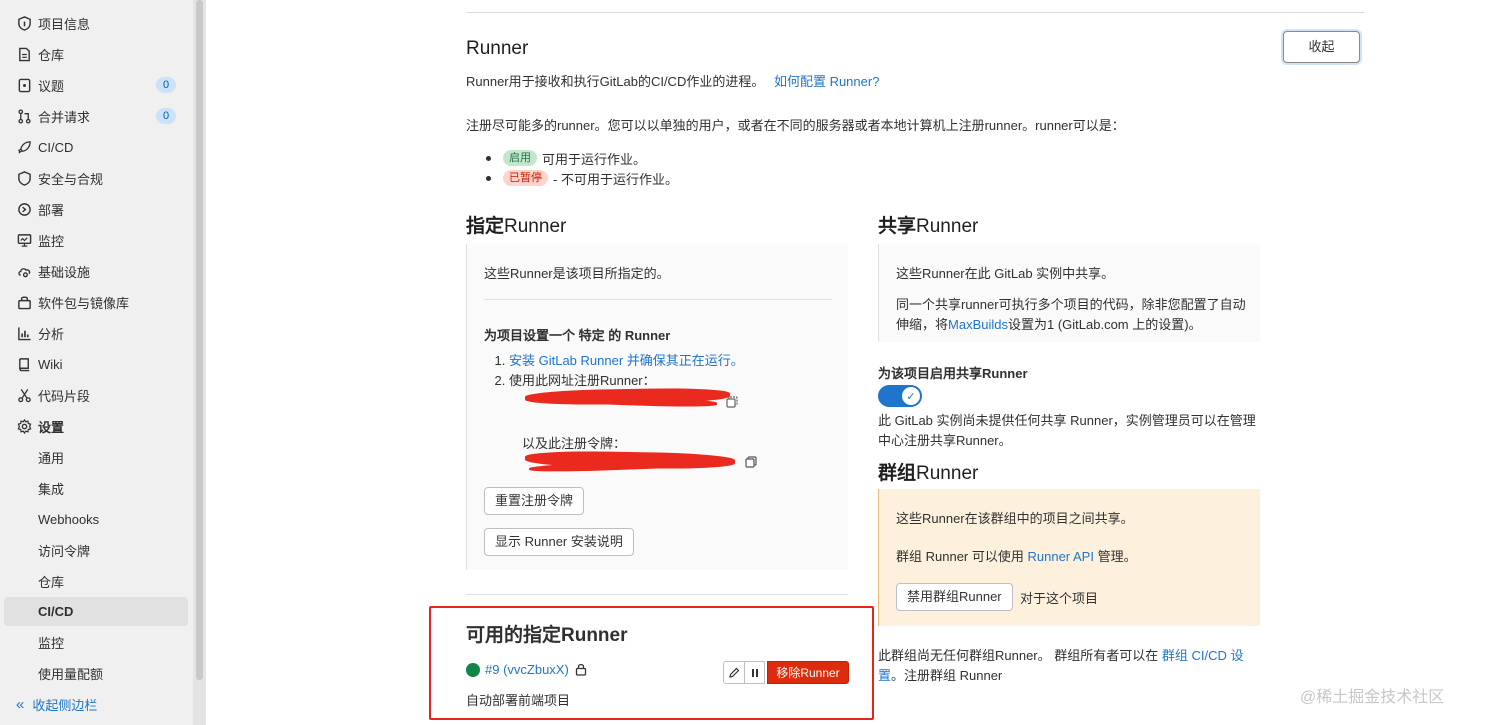 The height and width of the screenshot is (725, 1512). What do you see at coordinates (911, 396) in the screenshot?
I see `check-icon: ✓` at bounding box center [911, 396].